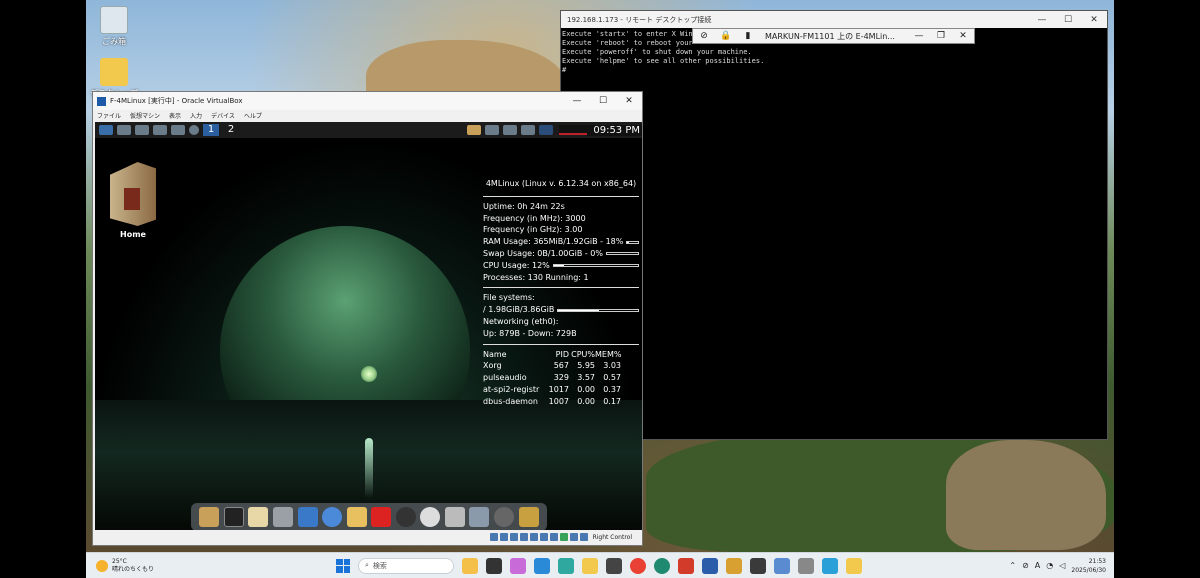 The height and width of the screenshot is (578, 1200). What do you see at coordinates (530, 333) in the screenshot?
I see `conky-net: Up: 879B - Down: 729B` at bounding box center [530, 333].